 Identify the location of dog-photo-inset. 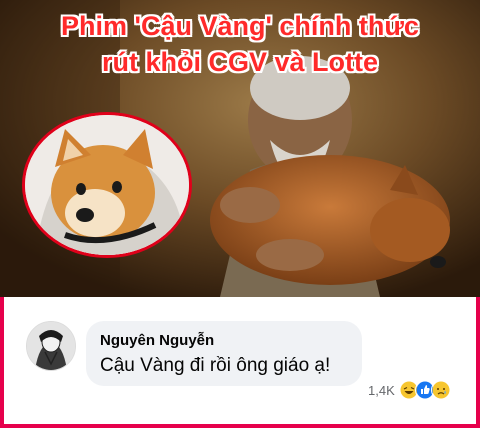
(107, 185).